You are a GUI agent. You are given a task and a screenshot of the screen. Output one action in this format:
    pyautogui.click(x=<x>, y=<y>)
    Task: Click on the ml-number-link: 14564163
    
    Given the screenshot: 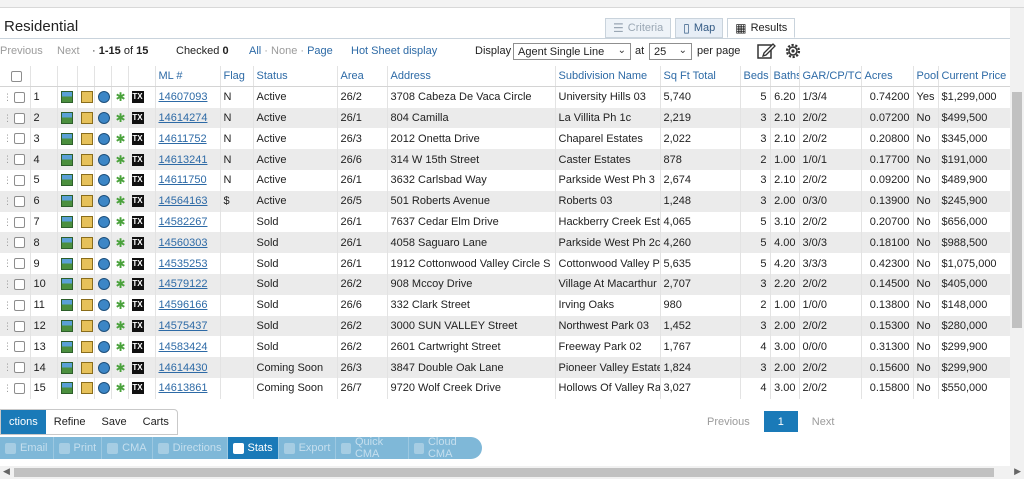 What is the action you would take?
    pyautogui.click(x=183, y=201)
    